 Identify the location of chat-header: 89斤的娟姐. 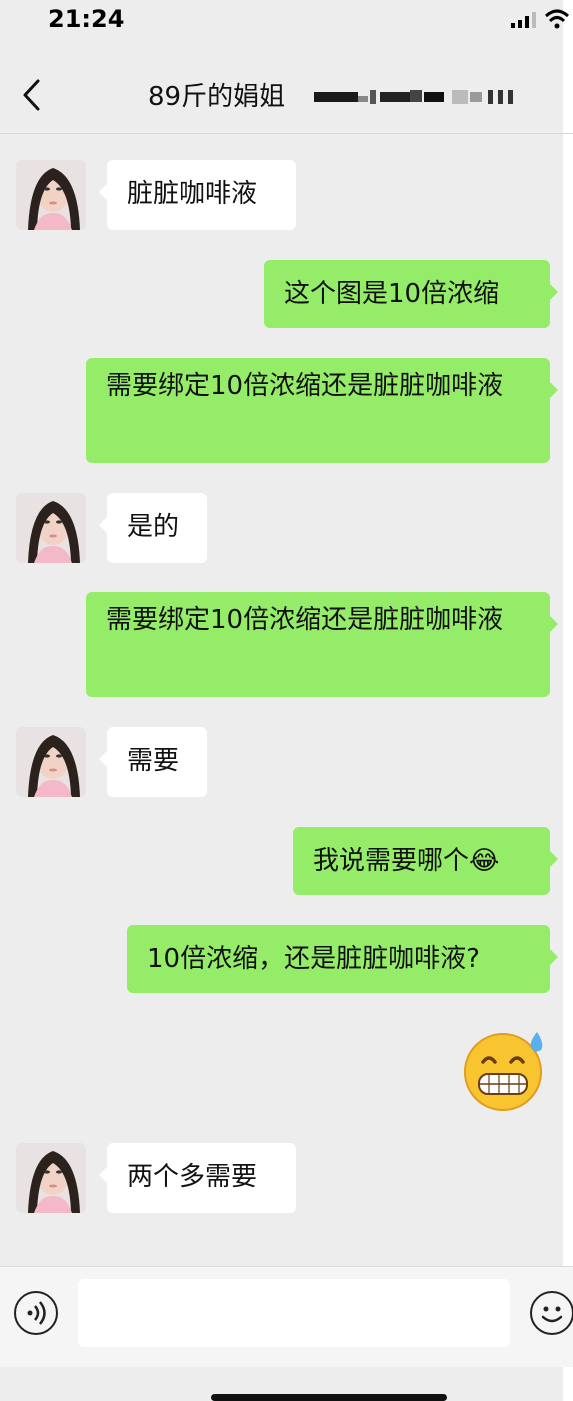
(286, 96).